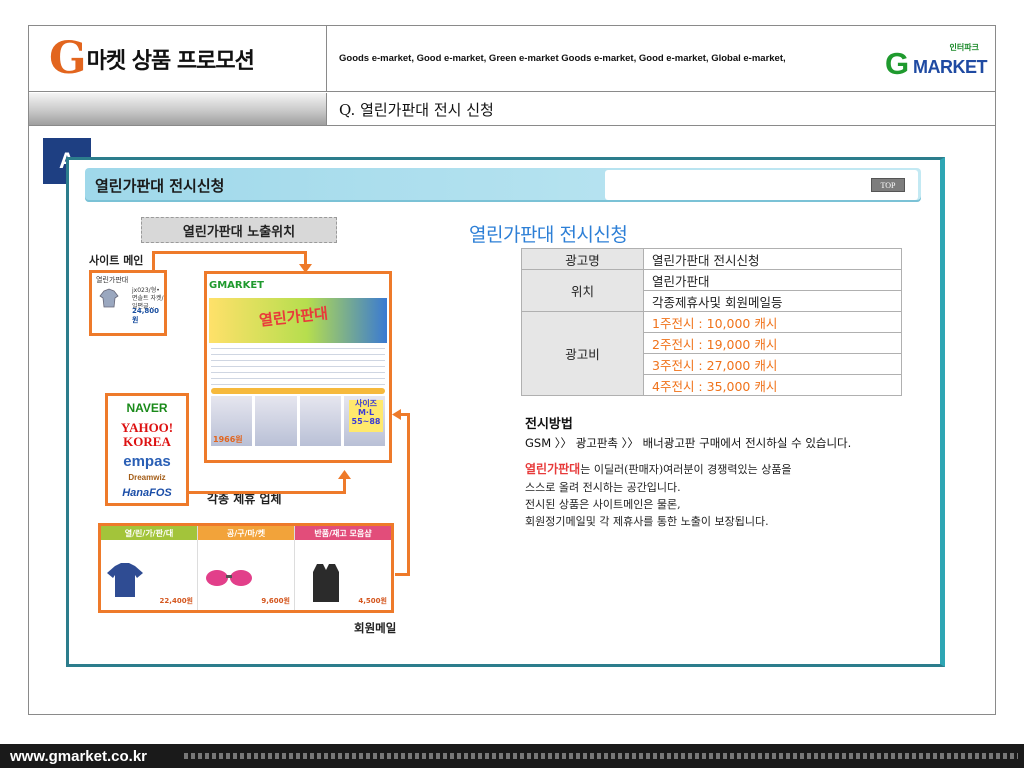  What do you see at coordinates (647, 521) in the screenshot?
I see `description-line-4: 회원정기메일및 각 제휴사를 통한 노출이 보장됩니다.` at bounding box center [647, 521].